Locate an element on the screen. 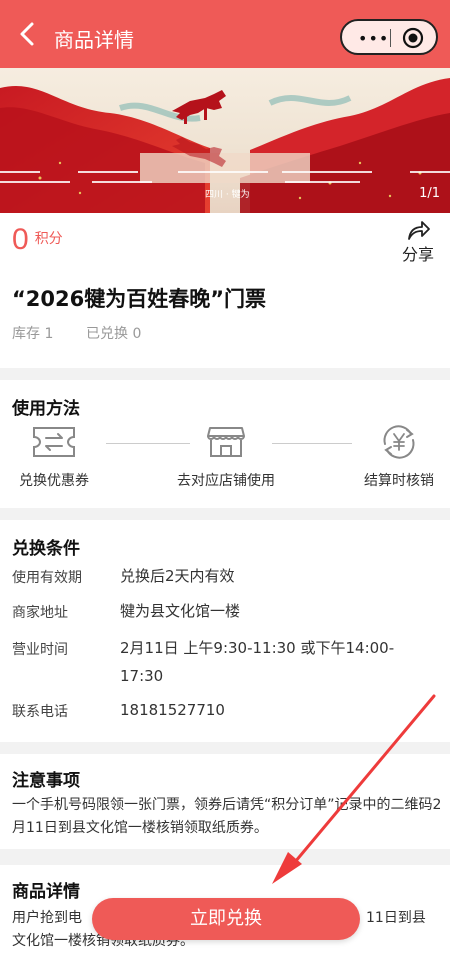  step-use-in-store: 去对应店铺使用 is located at coordinates (226, 456).